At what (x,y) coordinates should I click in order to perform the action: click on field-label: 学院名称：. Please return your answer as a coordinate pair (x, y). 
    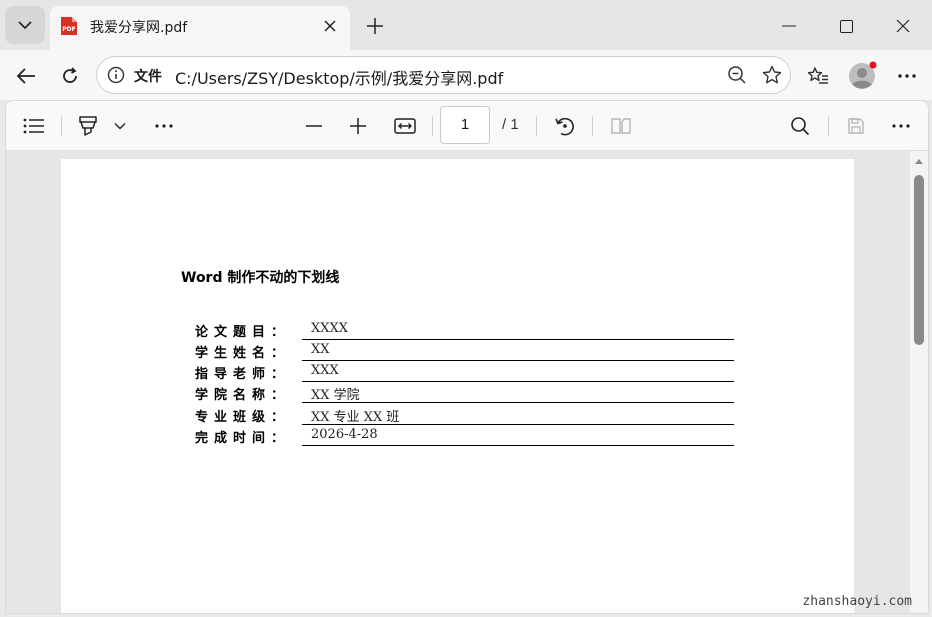
    Looking at the image, I should click on (243, 395).